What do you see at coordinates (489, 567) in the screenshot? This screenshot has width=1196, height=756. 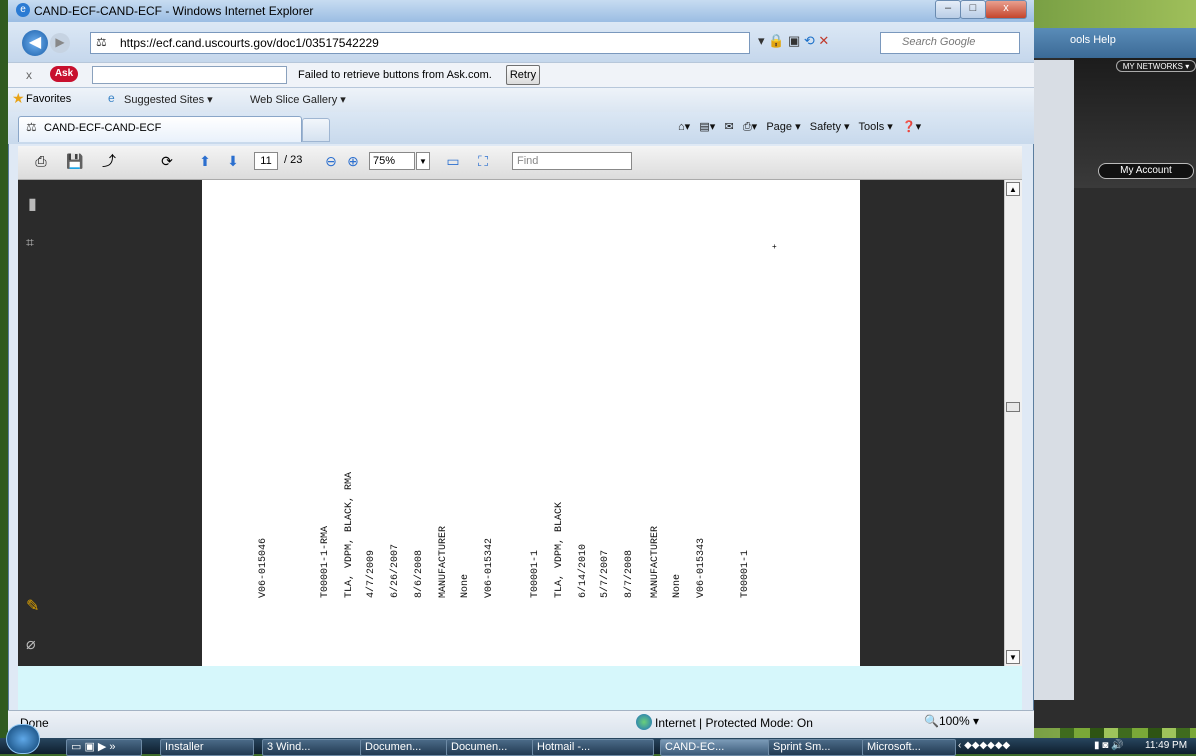 I see `pdf-table-cell: V06-015342` at bounding box center [489, 567].